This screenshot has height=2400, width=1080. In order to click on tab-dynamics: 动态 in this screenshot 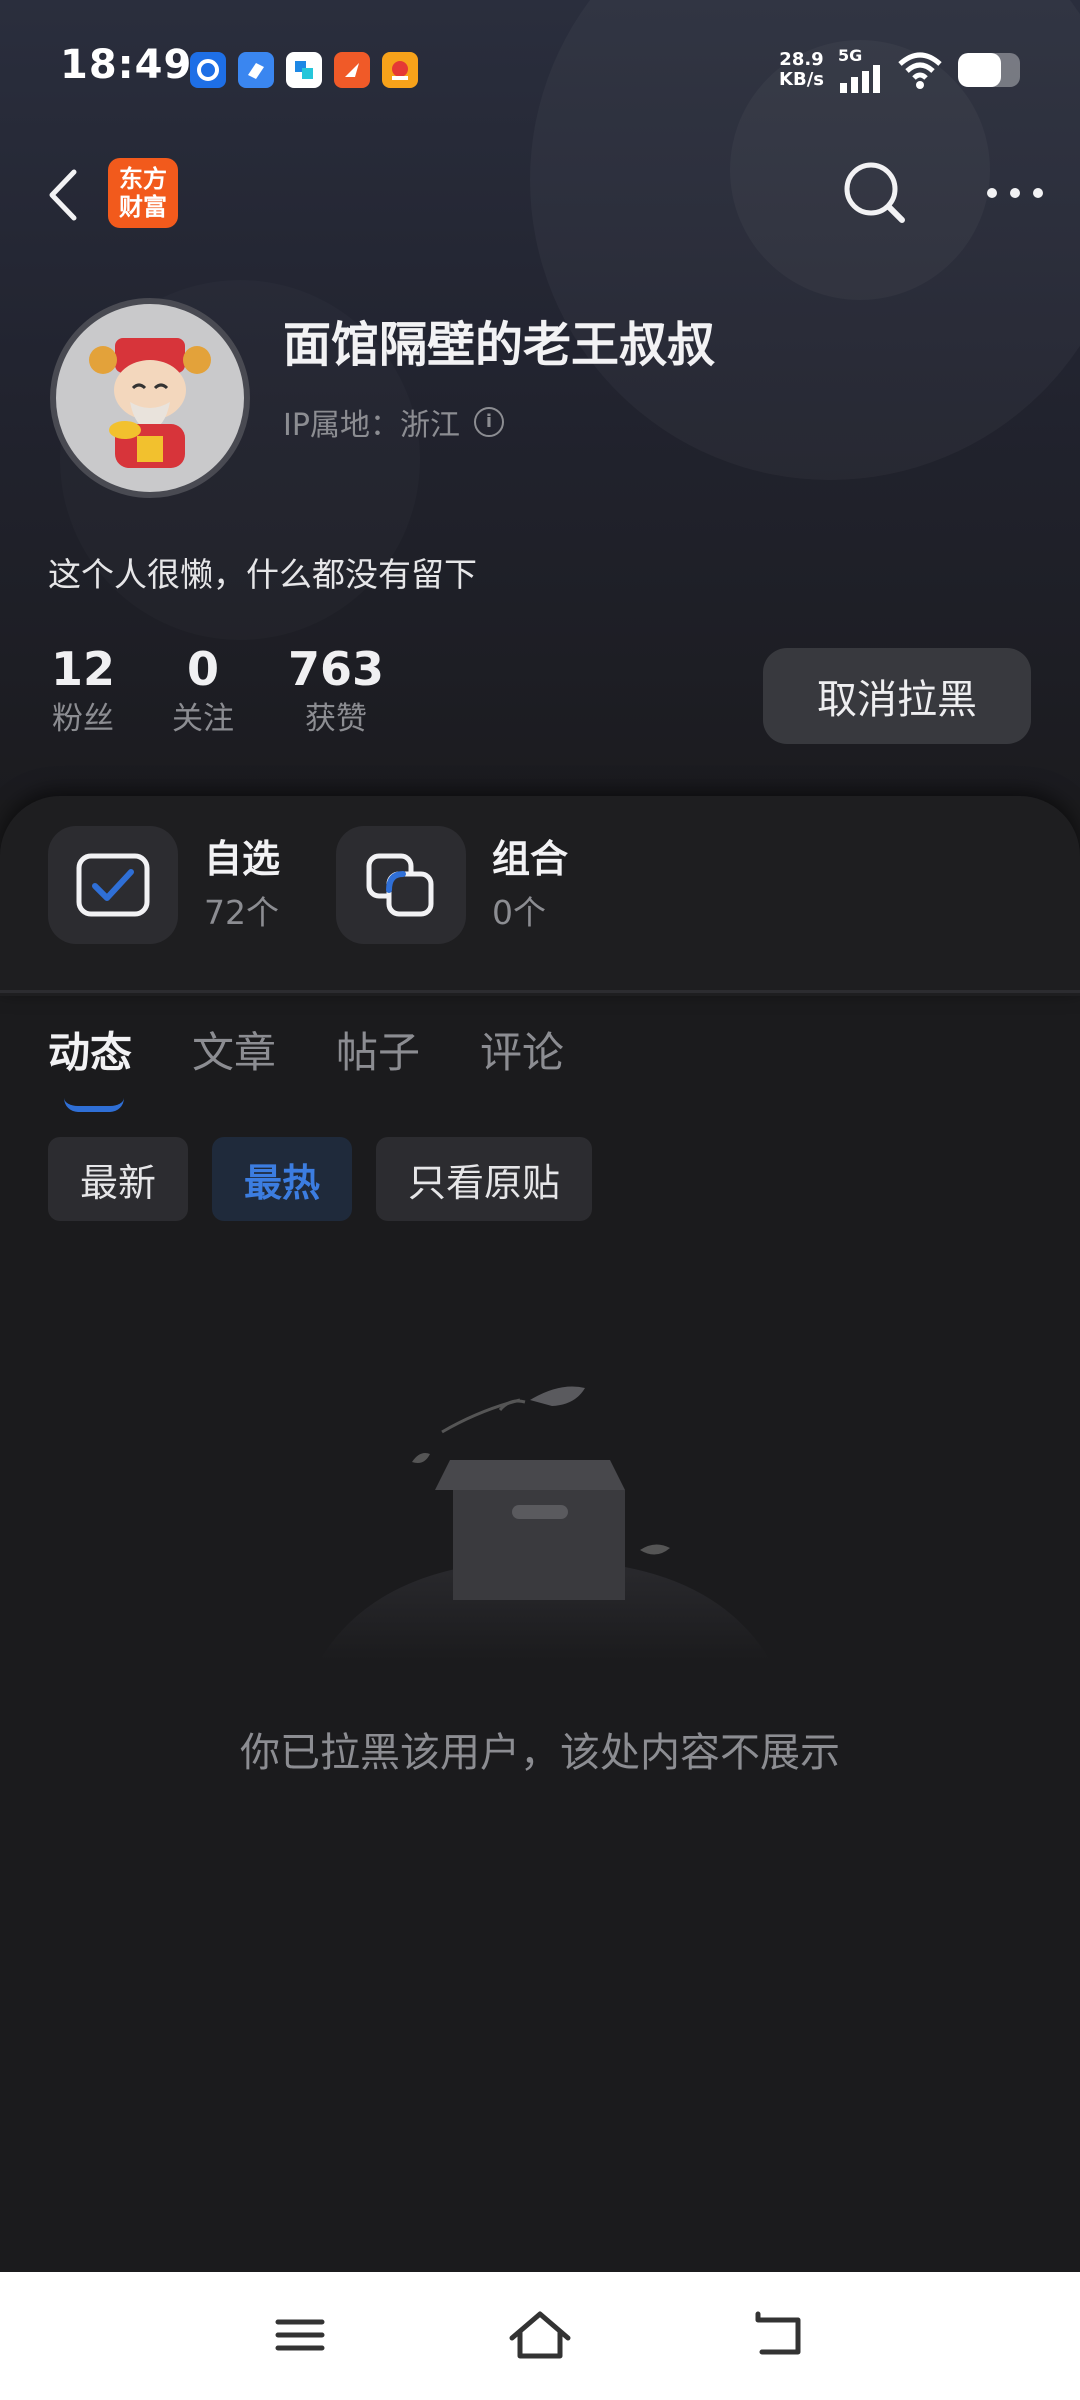, I will do `click(90, 1066)`.